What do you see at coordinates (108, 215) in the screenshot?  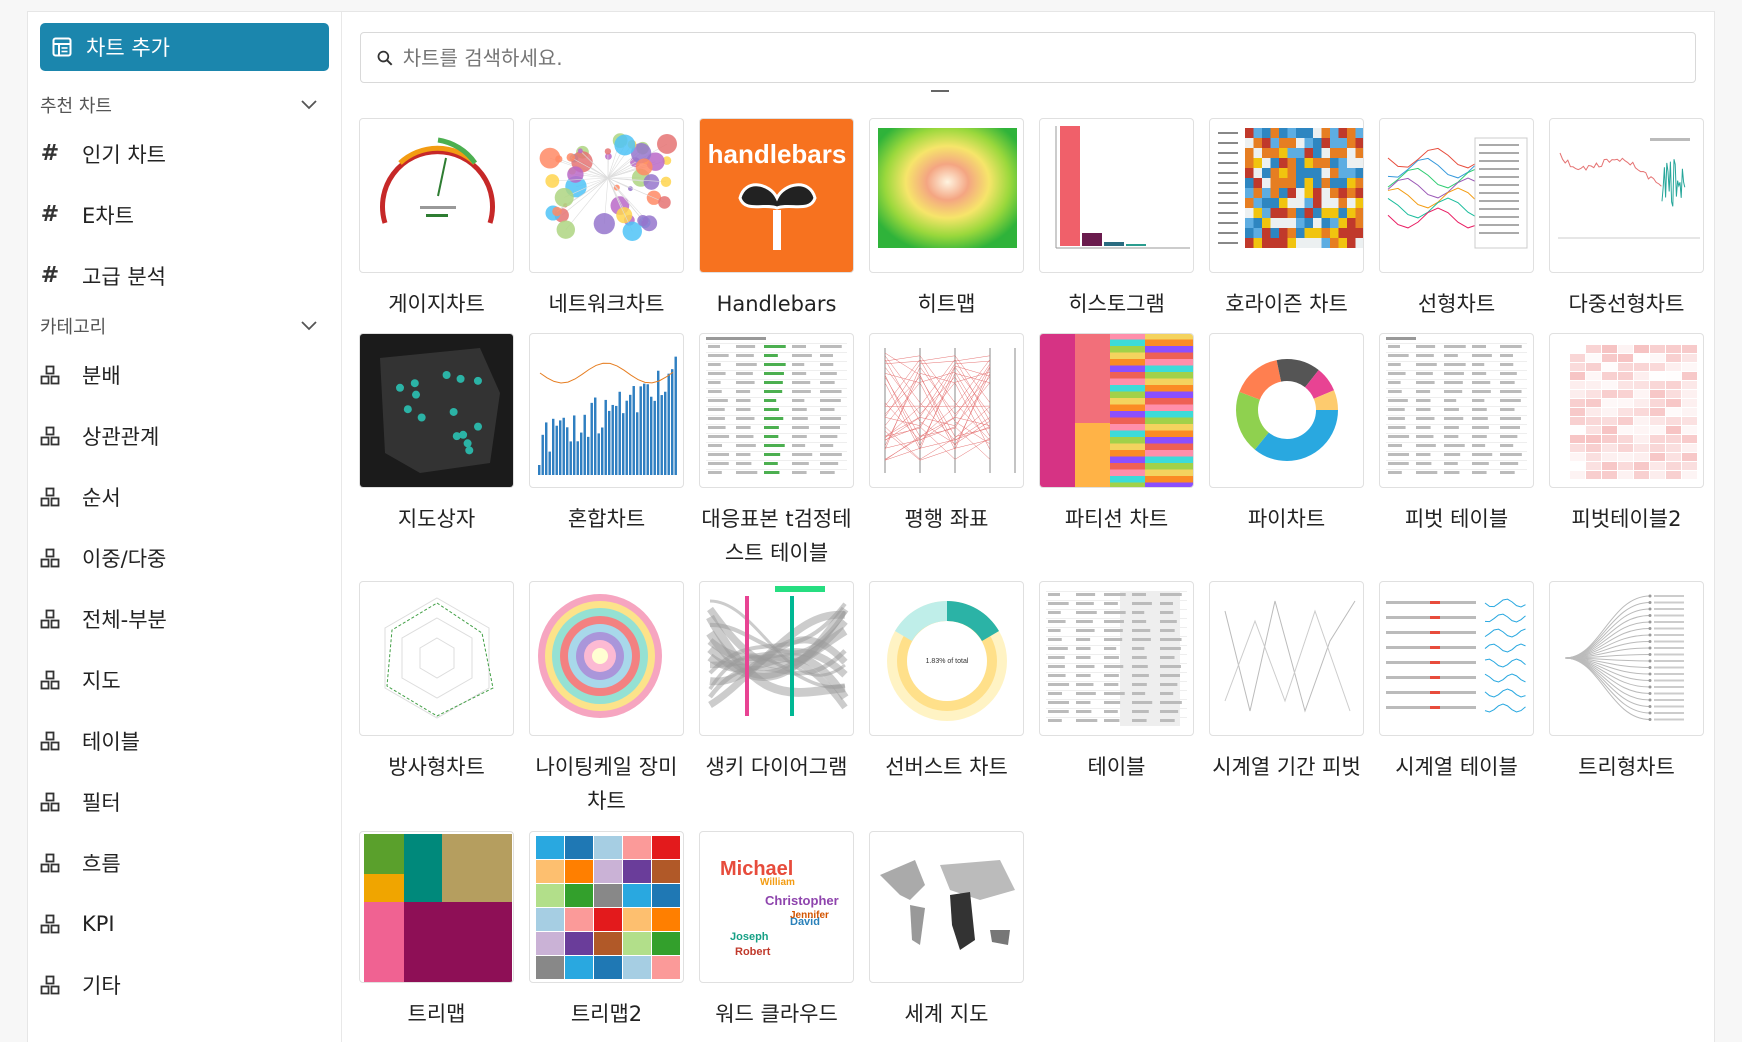 I see `recommended-item-label: E차트` at bounding box center [108, 215].